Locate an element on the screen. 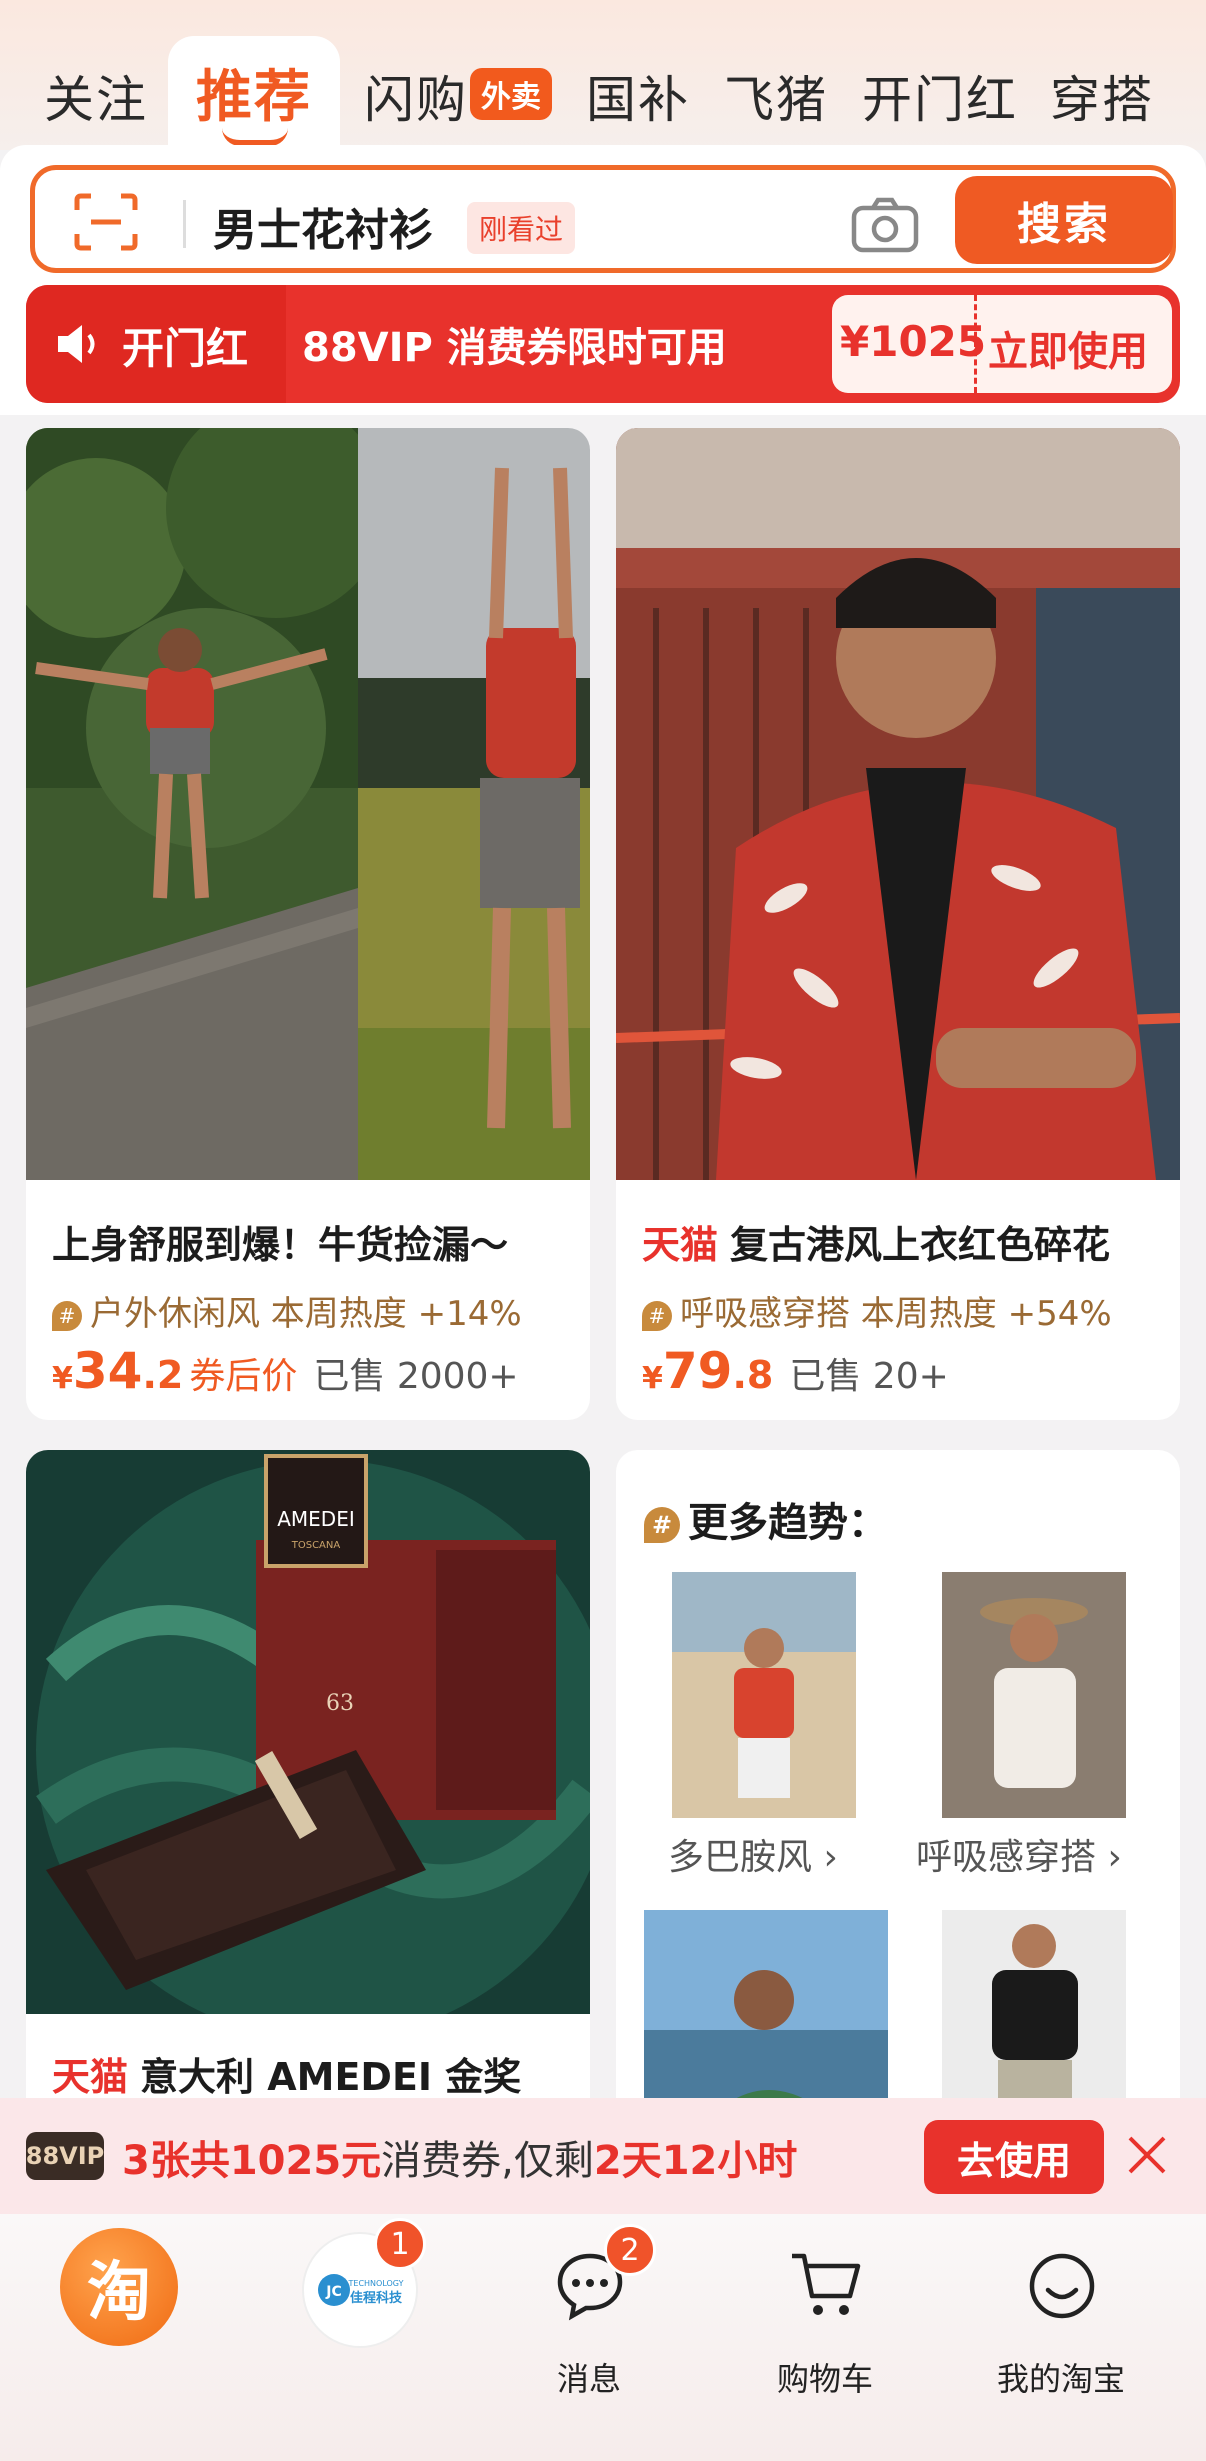  product-title: 意大利 AMEDEI 金奖 is located at coordinates (331, 2077).